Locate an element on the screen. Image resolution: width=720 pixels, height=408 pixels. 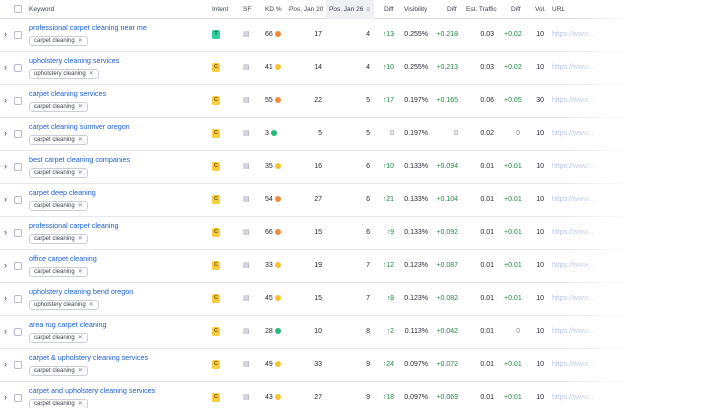
header-volume: Vol. is located at coordinates (540, 9).